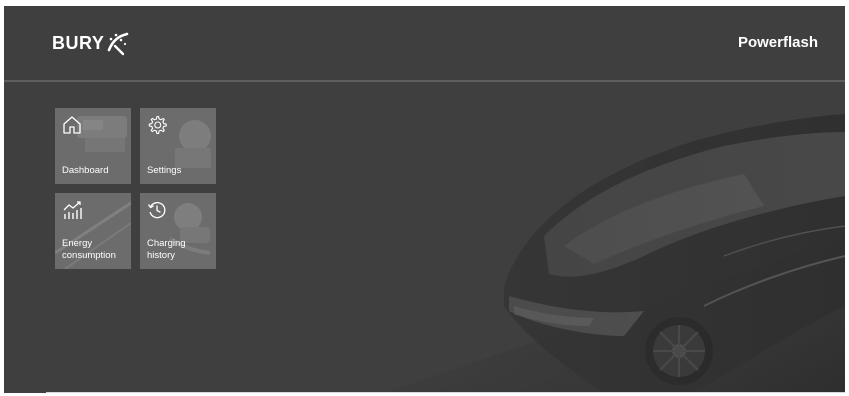  What do you see at coordinates (93, 231) in the screenshot?
I see `energy-consumption-tile: Energy consumption` at bounding box center [93, 231].